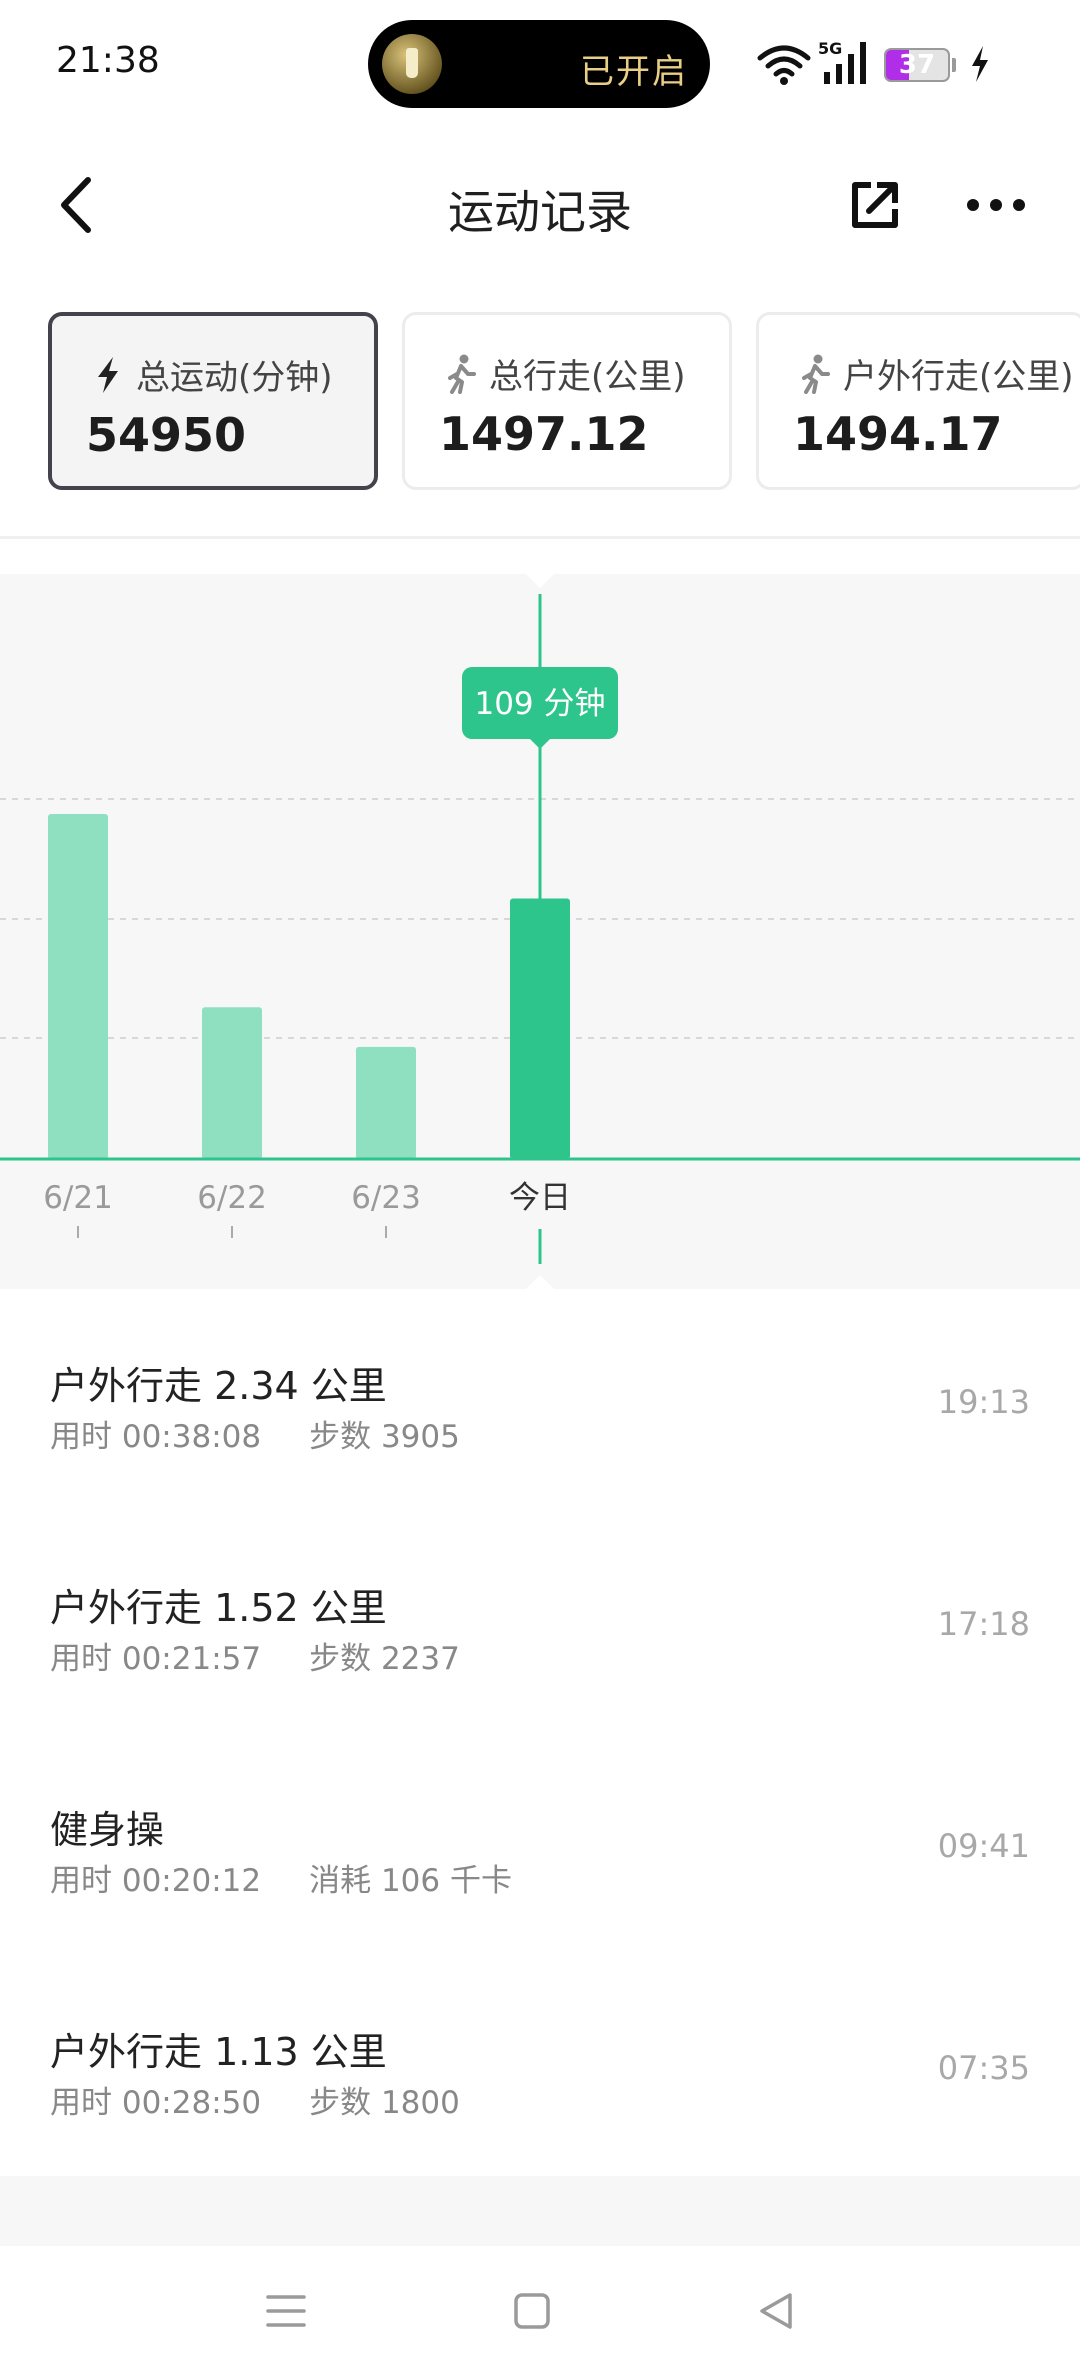  I want to click on bottom-spacer, so click(540, 2211).